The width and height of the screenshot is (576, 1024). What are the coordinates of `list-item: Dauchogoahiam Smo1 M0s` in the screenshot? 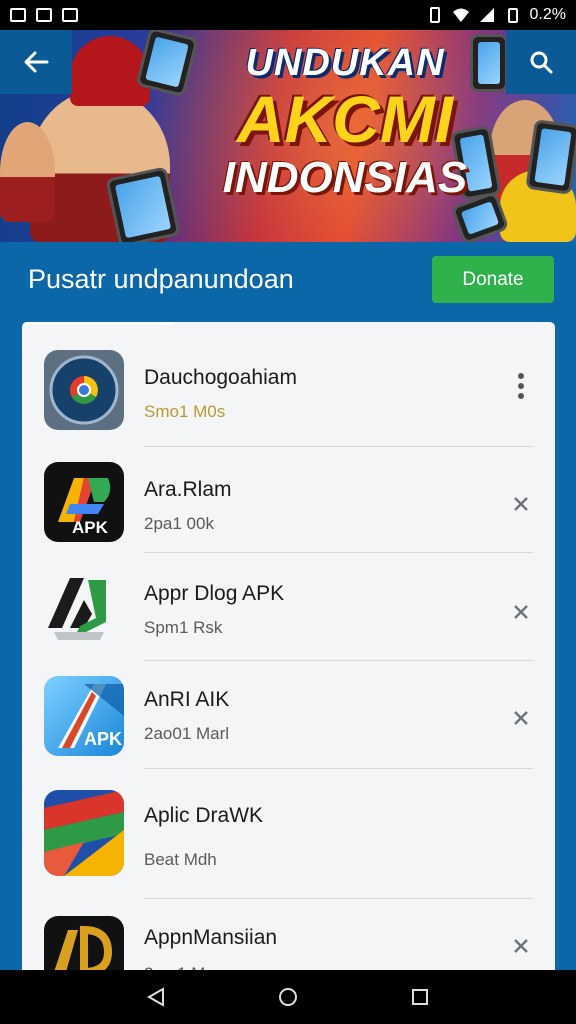 It's located at (288, 384).